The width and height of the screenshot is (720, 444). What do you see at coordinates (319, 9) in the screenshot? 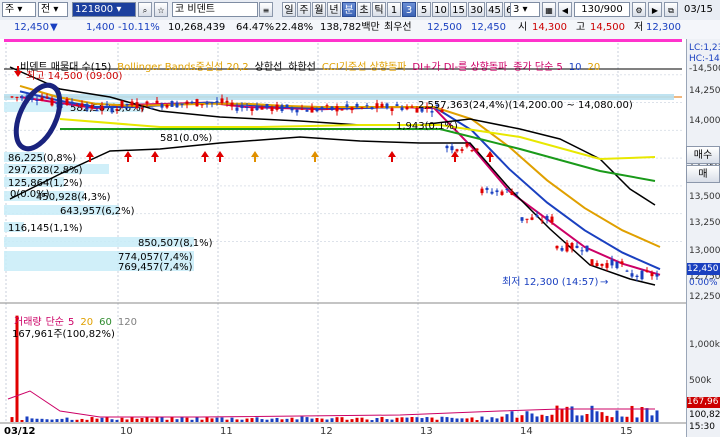
I see `period-button-2: 월` at bounding box center [319, 9].